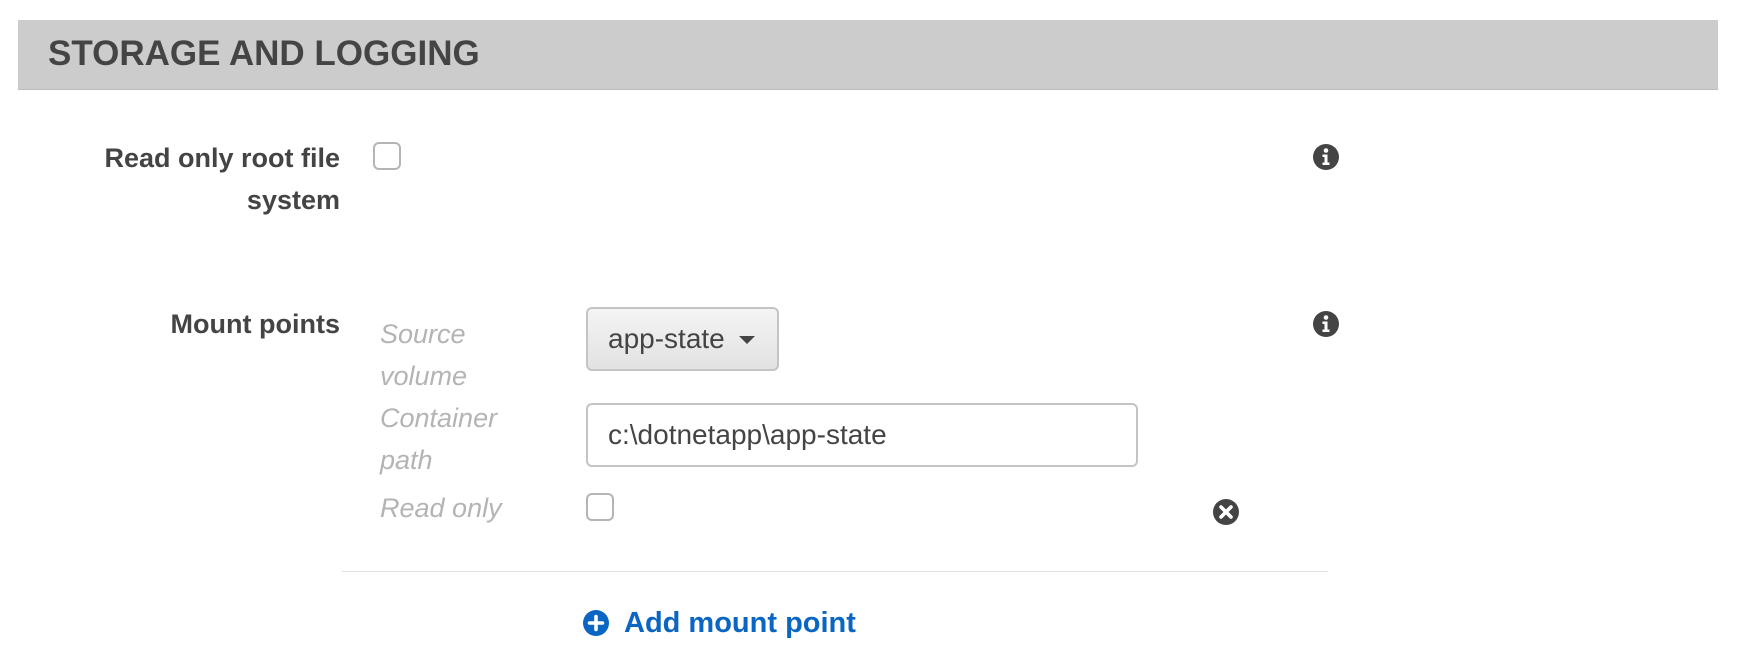 This screenshot has width=1738, height=664. What do you see at coordinates (835, 571) in the screenshot?
I see `divider` at bounding box center [835, 571].